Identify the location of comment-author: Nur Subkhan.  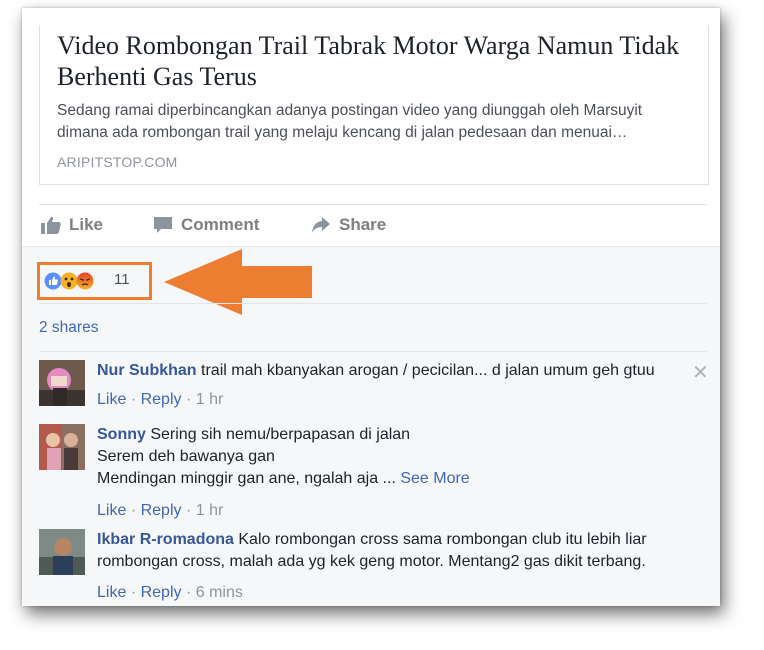
(147, 370).